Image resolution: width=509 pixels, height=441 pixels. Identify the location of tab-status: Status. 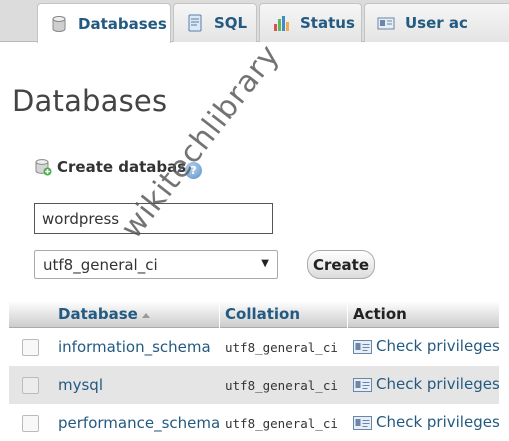
(310, 22).